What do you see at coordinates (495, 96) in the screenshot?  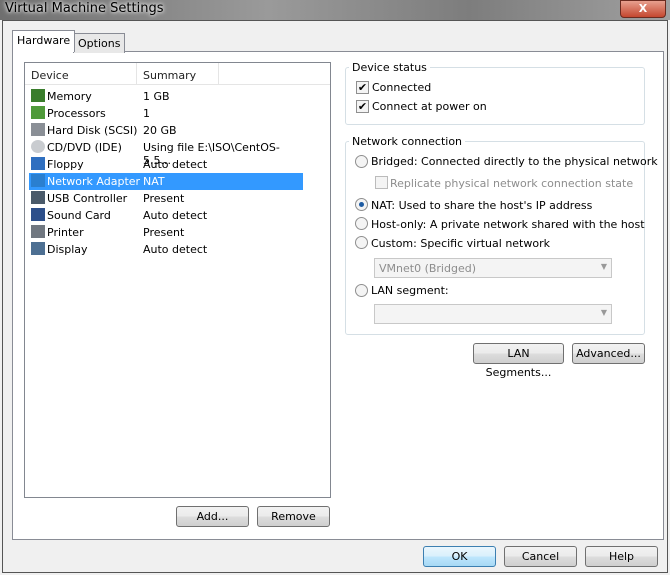 I see `device-status-group` at bounding box center [495, 96].